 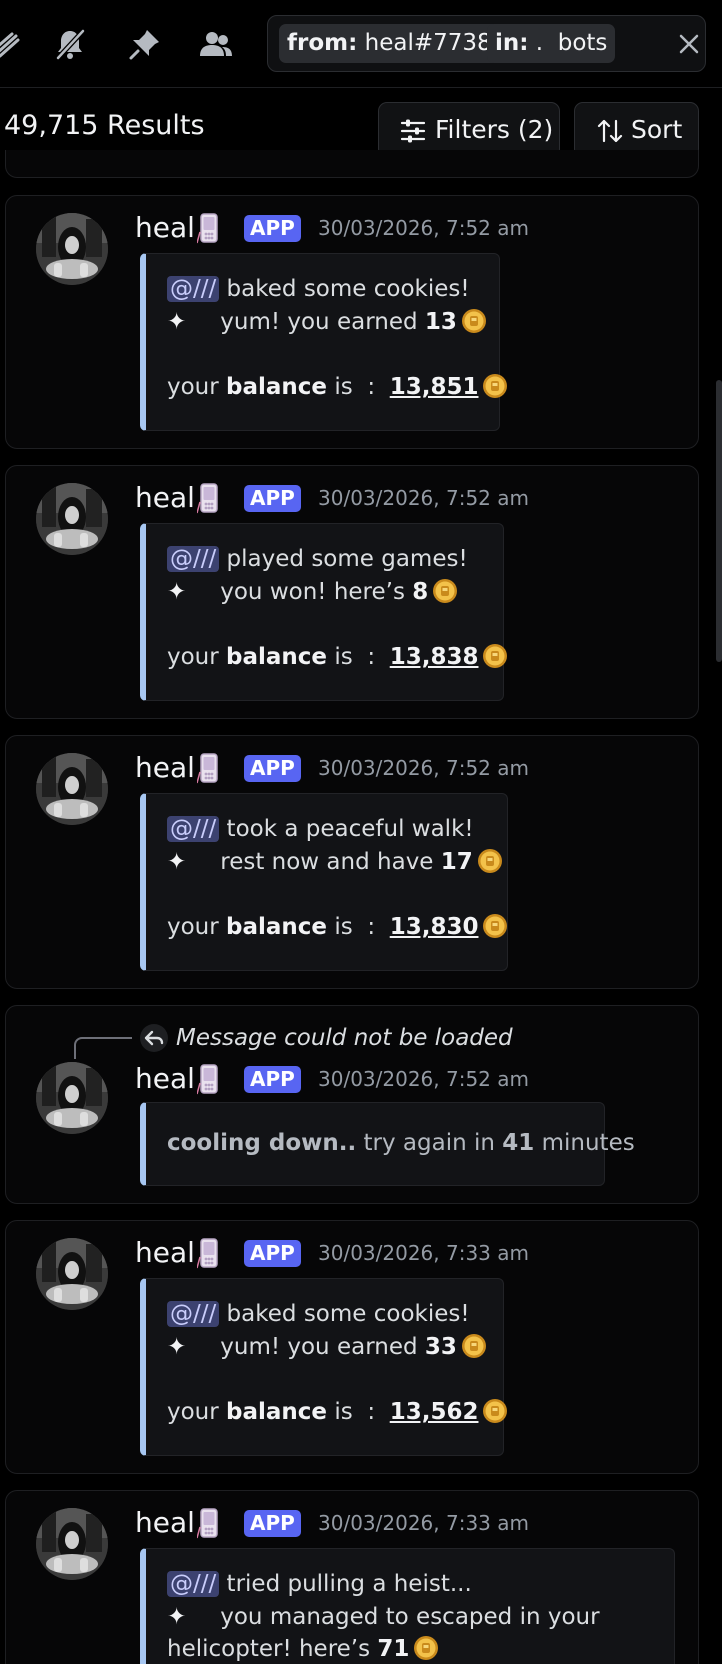 I want to click on embed-reward-line: ✦ yum! you earned 13, so click(x=327, y=322).